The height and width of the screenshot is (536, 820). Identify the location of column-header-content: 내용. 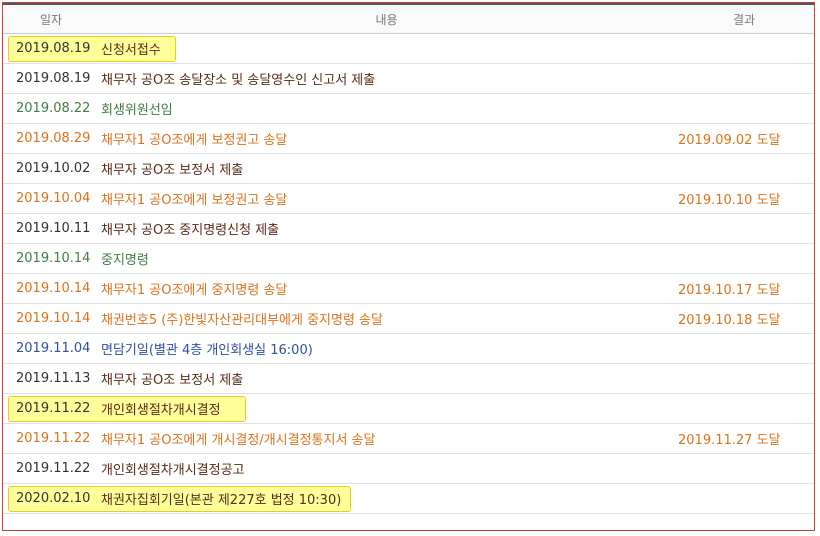
(386, 18).